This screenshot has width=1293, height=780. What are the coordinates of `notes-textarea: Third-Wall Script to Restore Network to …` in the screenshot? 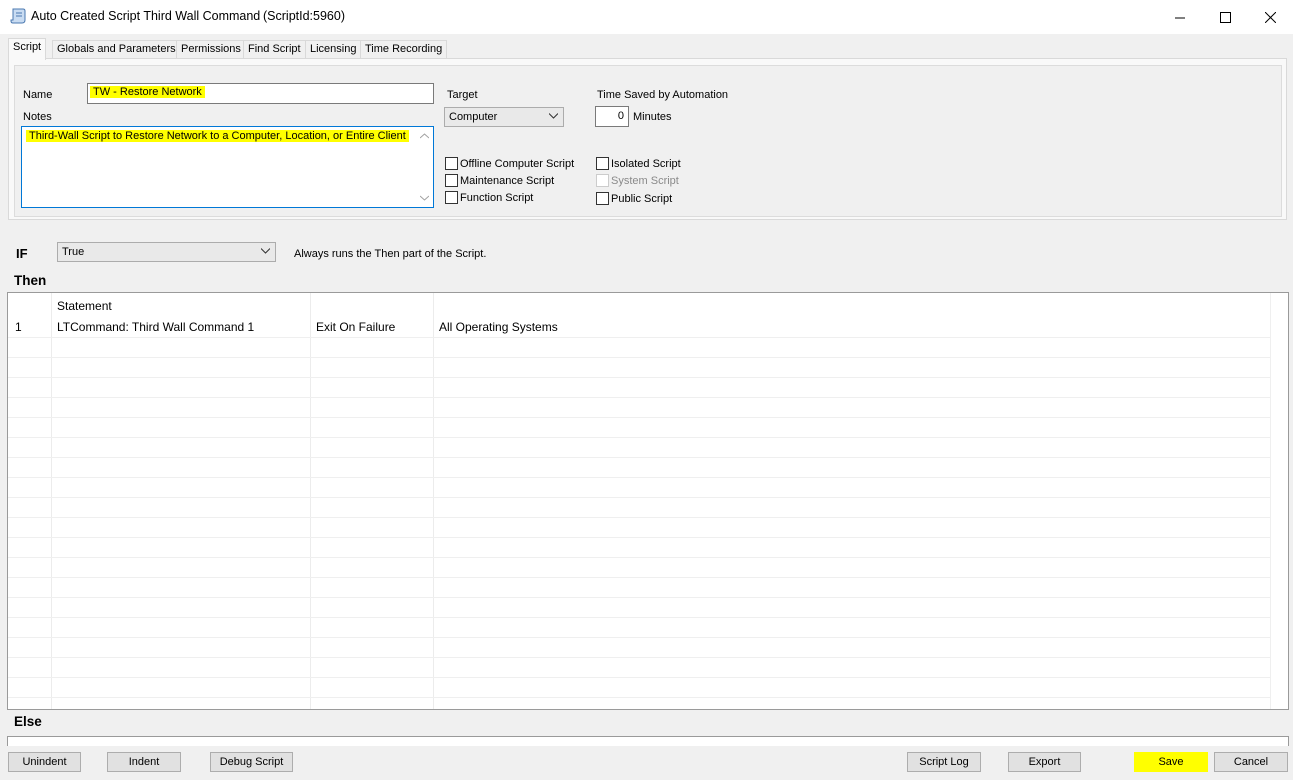 It's located at (227, 167).